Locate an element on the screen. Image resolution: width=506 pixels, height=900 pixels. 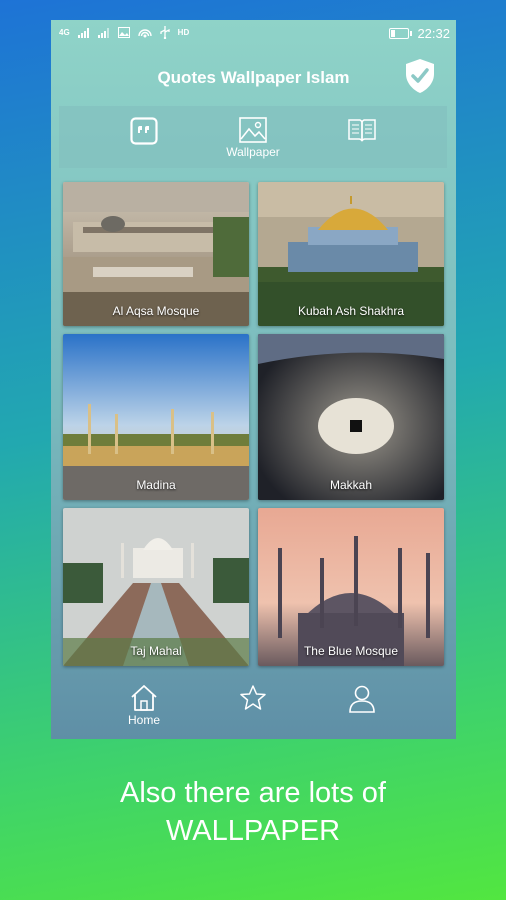
tab-book is located at coordinates (362, 137).